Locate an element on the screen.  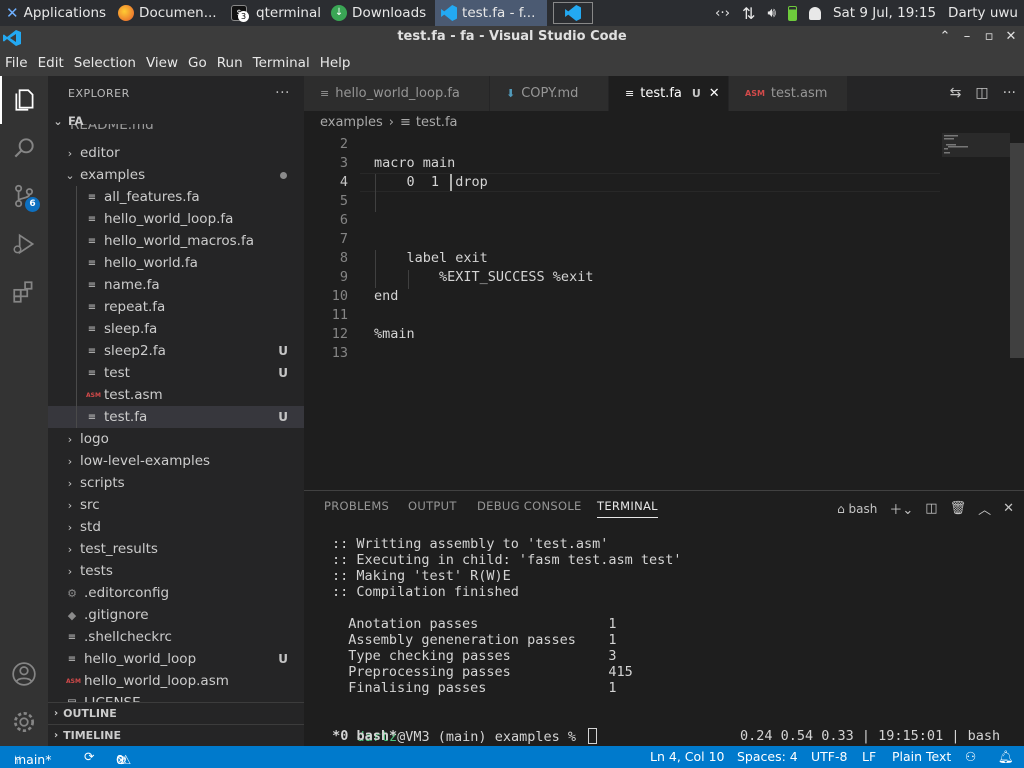
taskbar-qterminal: $ 3 qterminal is located at coordinates (275, 13).